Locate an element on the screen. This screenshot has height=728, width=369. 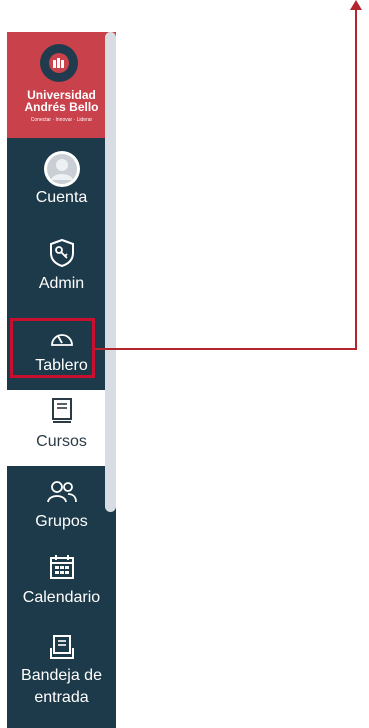
arrow-head-icon is located at coordinates (356, 5).